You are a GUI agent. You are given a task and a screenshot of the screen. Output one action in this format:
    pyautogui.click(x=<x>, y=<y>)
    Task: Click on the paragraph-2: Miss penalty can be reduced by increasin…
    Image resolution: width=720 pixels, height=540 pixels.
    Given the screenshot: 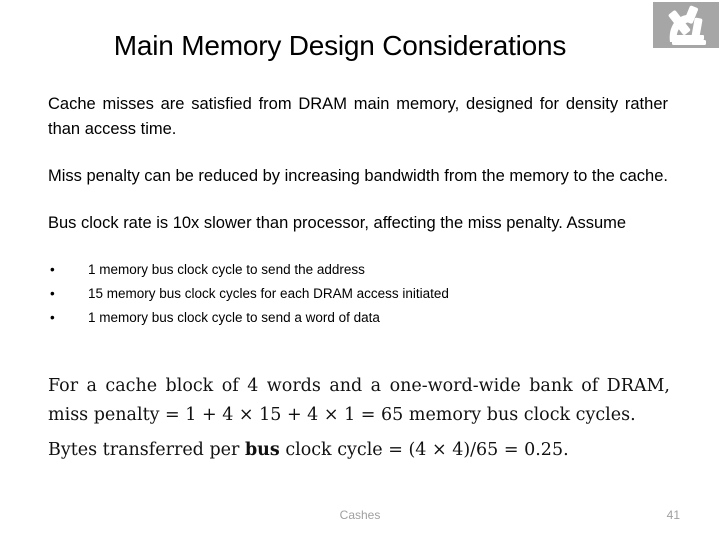 What is the action you would take?
    pyautogui.click(x=358, y=176)
    